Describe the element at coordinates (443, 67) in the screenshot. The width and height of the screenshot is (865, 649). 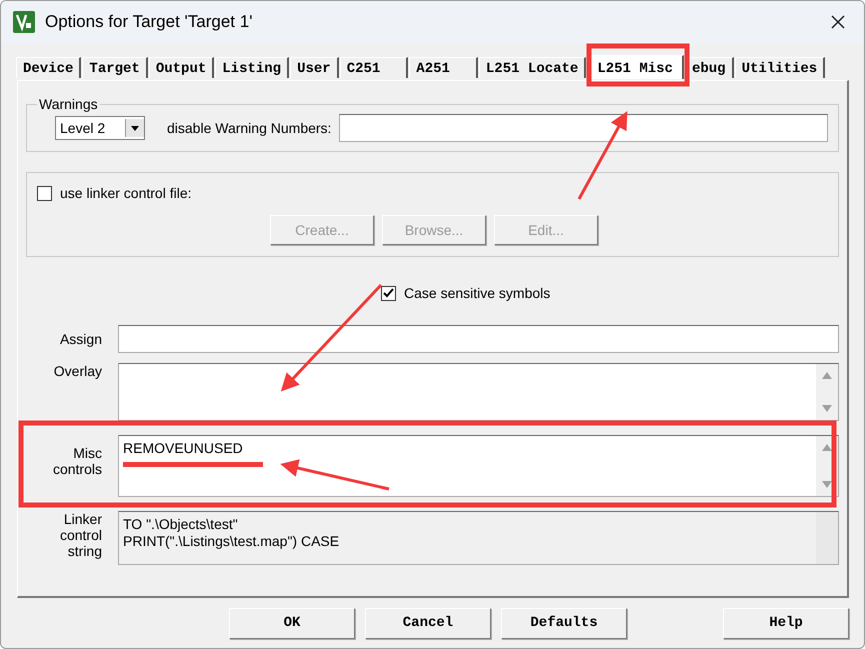
I see `tab: A251` at that location.